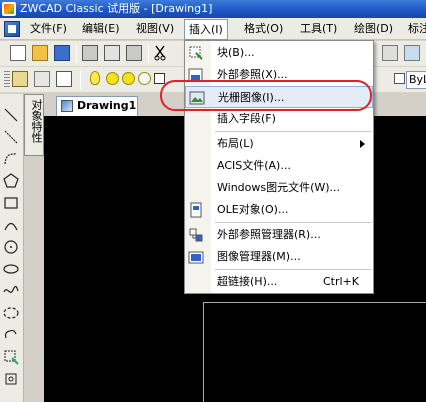  What do you see at coordinates (155, 29) in the screenshot?
I see `menu-view: 视图(V)` at bounding box center [155, 29].